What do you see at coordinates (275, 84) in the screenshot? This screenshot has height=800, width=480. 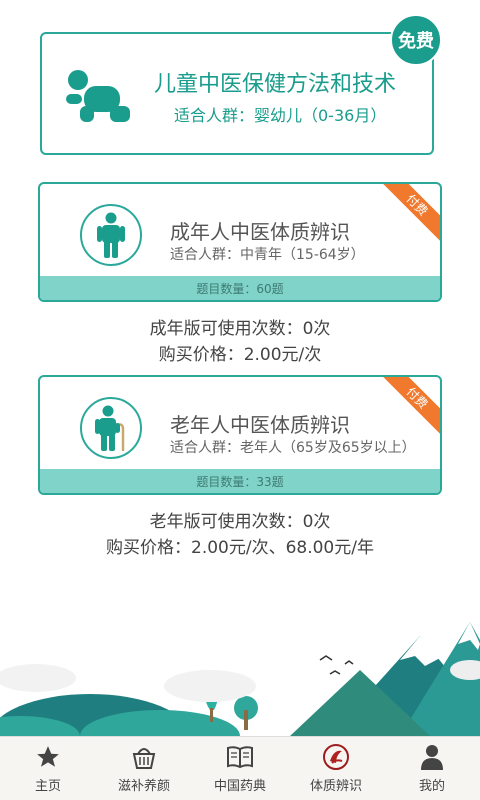 I see `free-card-title: 儿童中医保健方法和技术` at bounding box center [275, 84].